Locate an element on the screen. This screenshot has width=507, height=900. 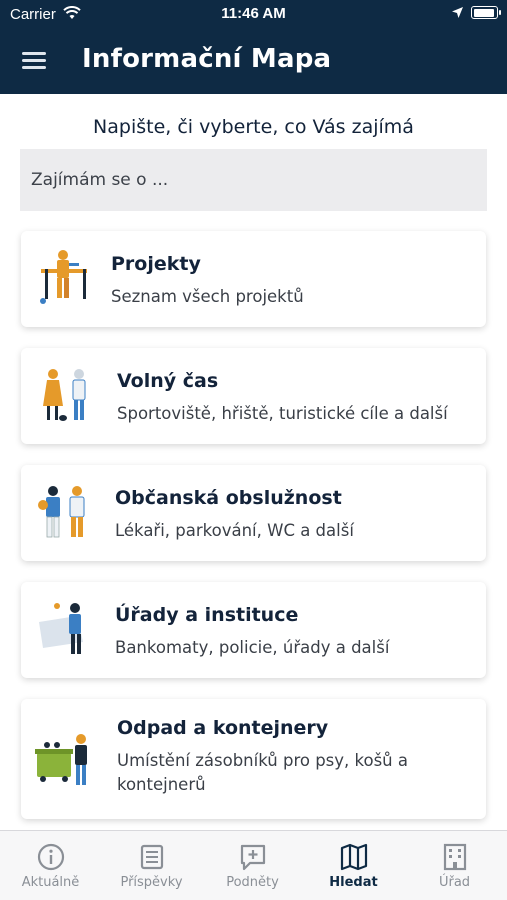
category-title: Občanská obslužnost is located at coordinates (228, 498).